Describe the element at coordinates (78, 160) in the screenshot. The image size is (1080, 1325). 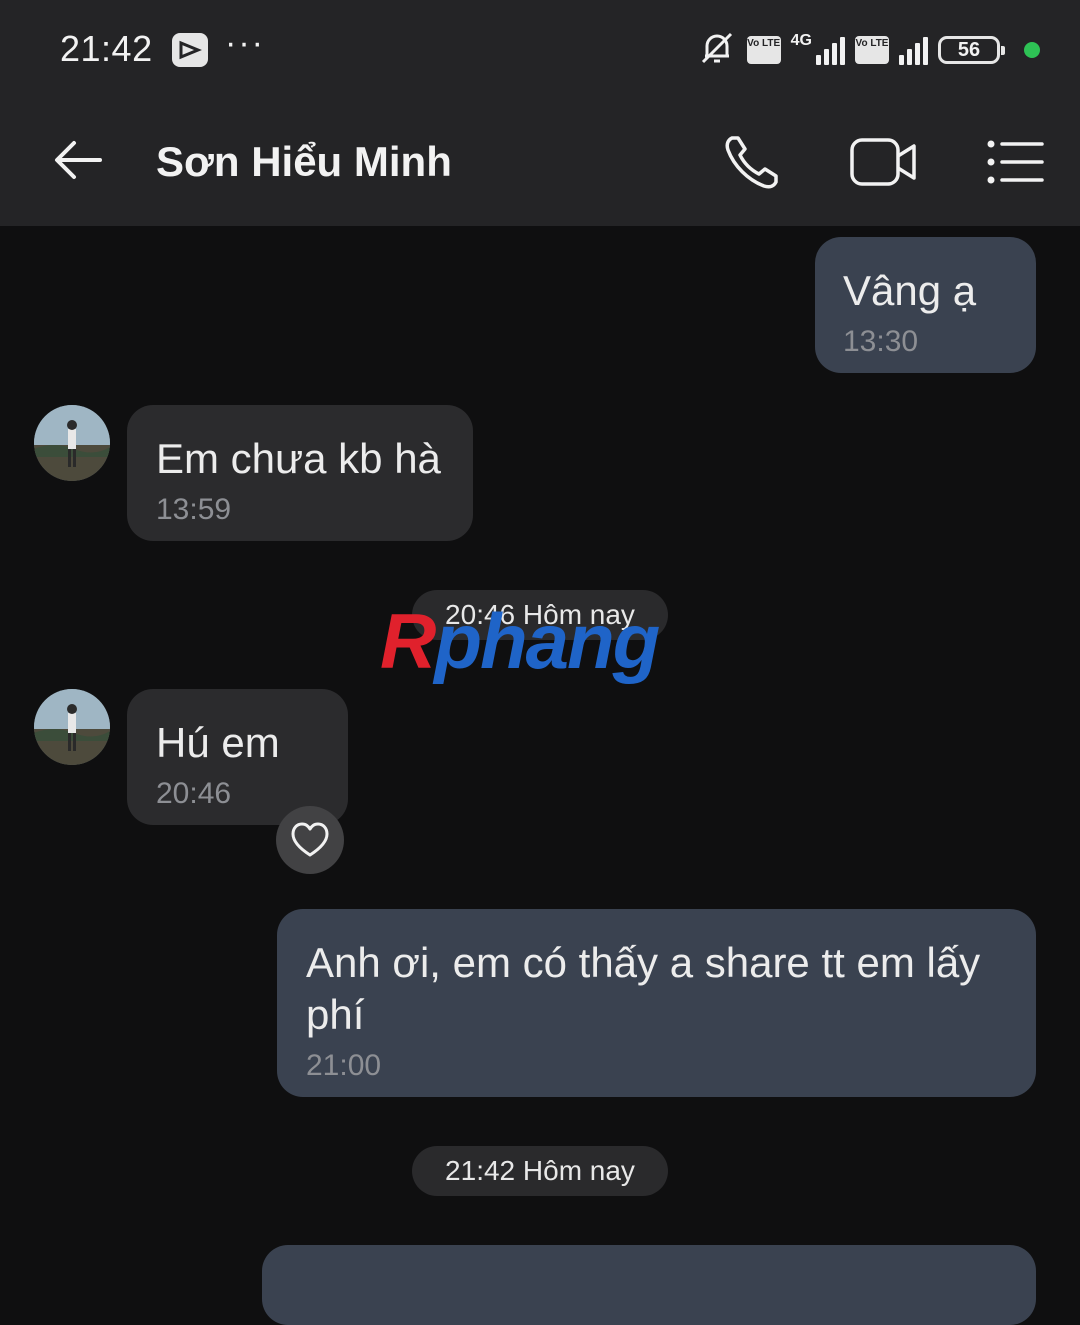
I see `back-arrow-icon` at that location.